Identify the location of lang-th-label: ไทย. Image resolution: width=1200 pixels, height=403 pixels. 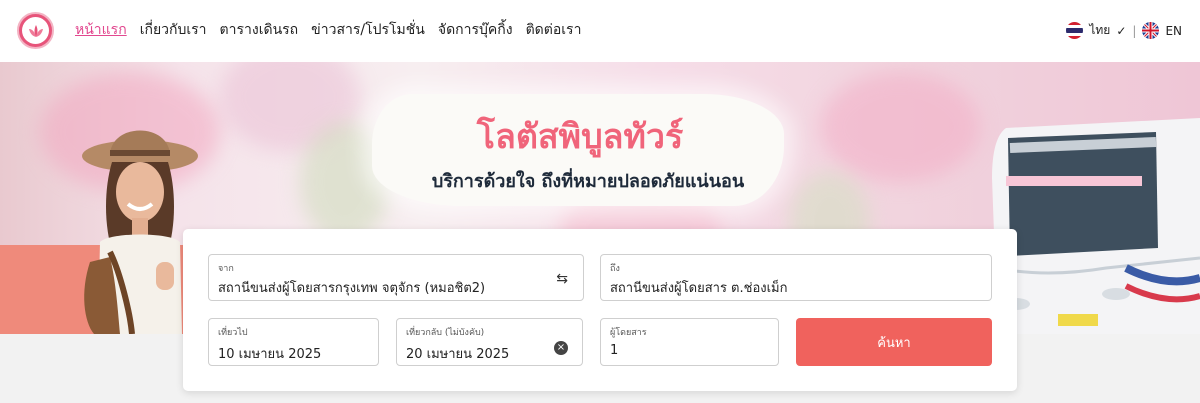
(1099, 30).